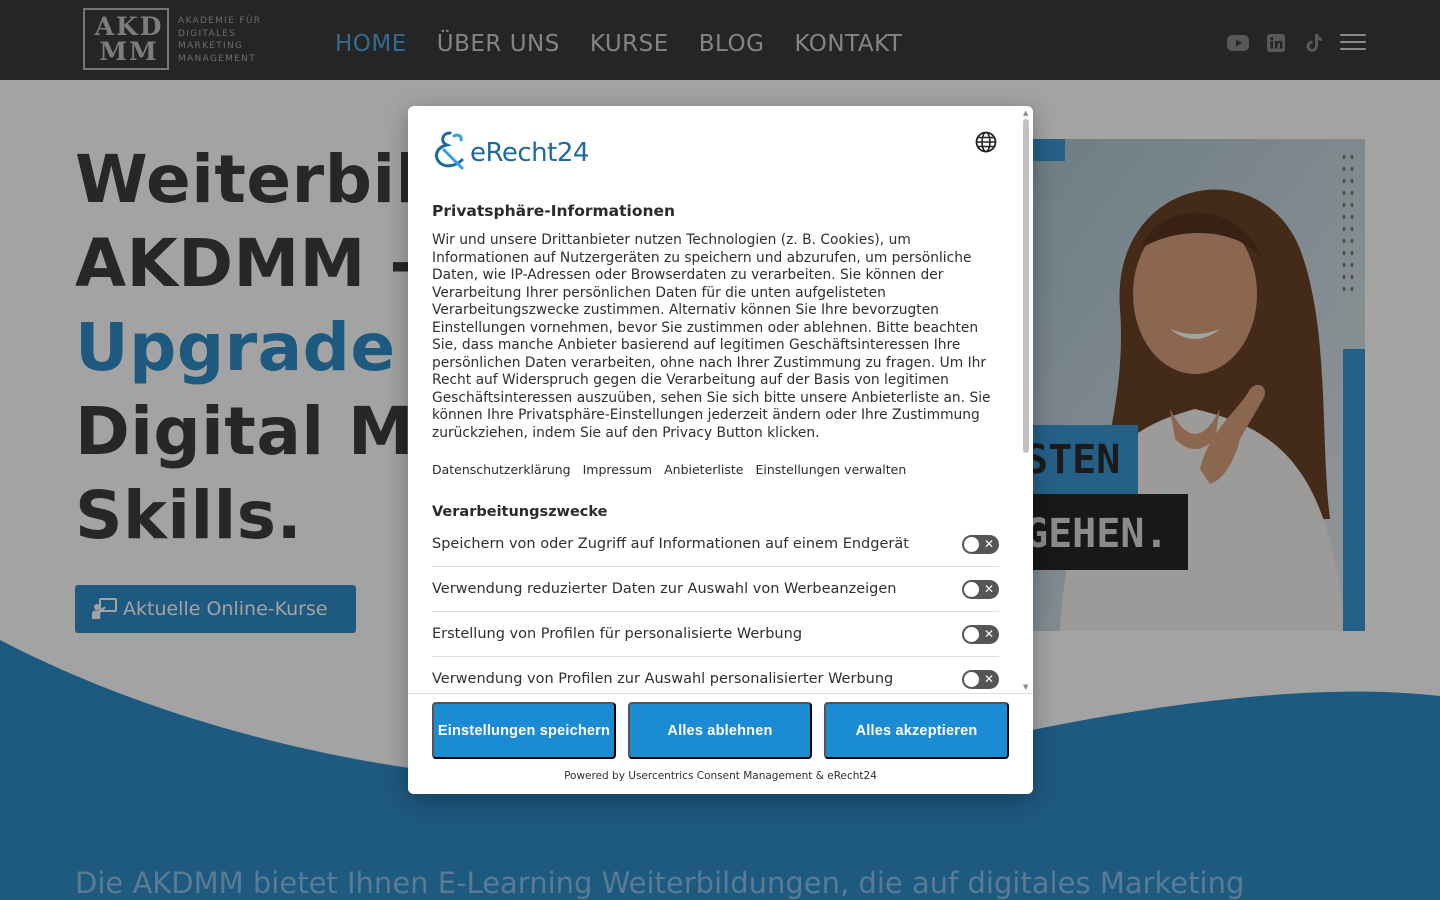  Describe the element at coordinates (987, 143) in the screenshot. I see `language-globe-icon` at that location.